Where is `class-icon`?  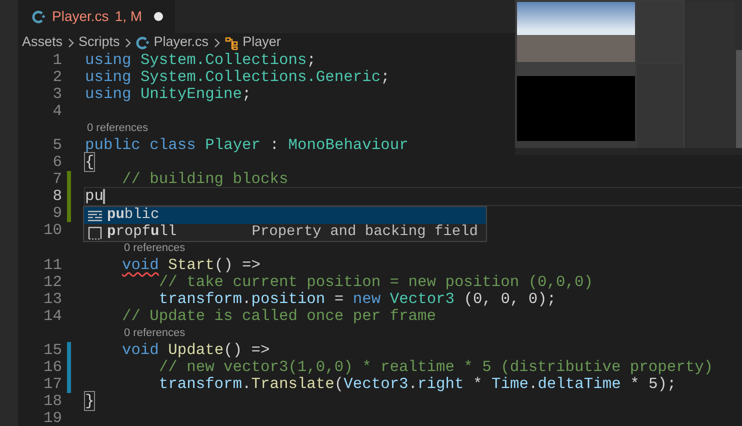
class-icon is located at coordinates (231, 43).